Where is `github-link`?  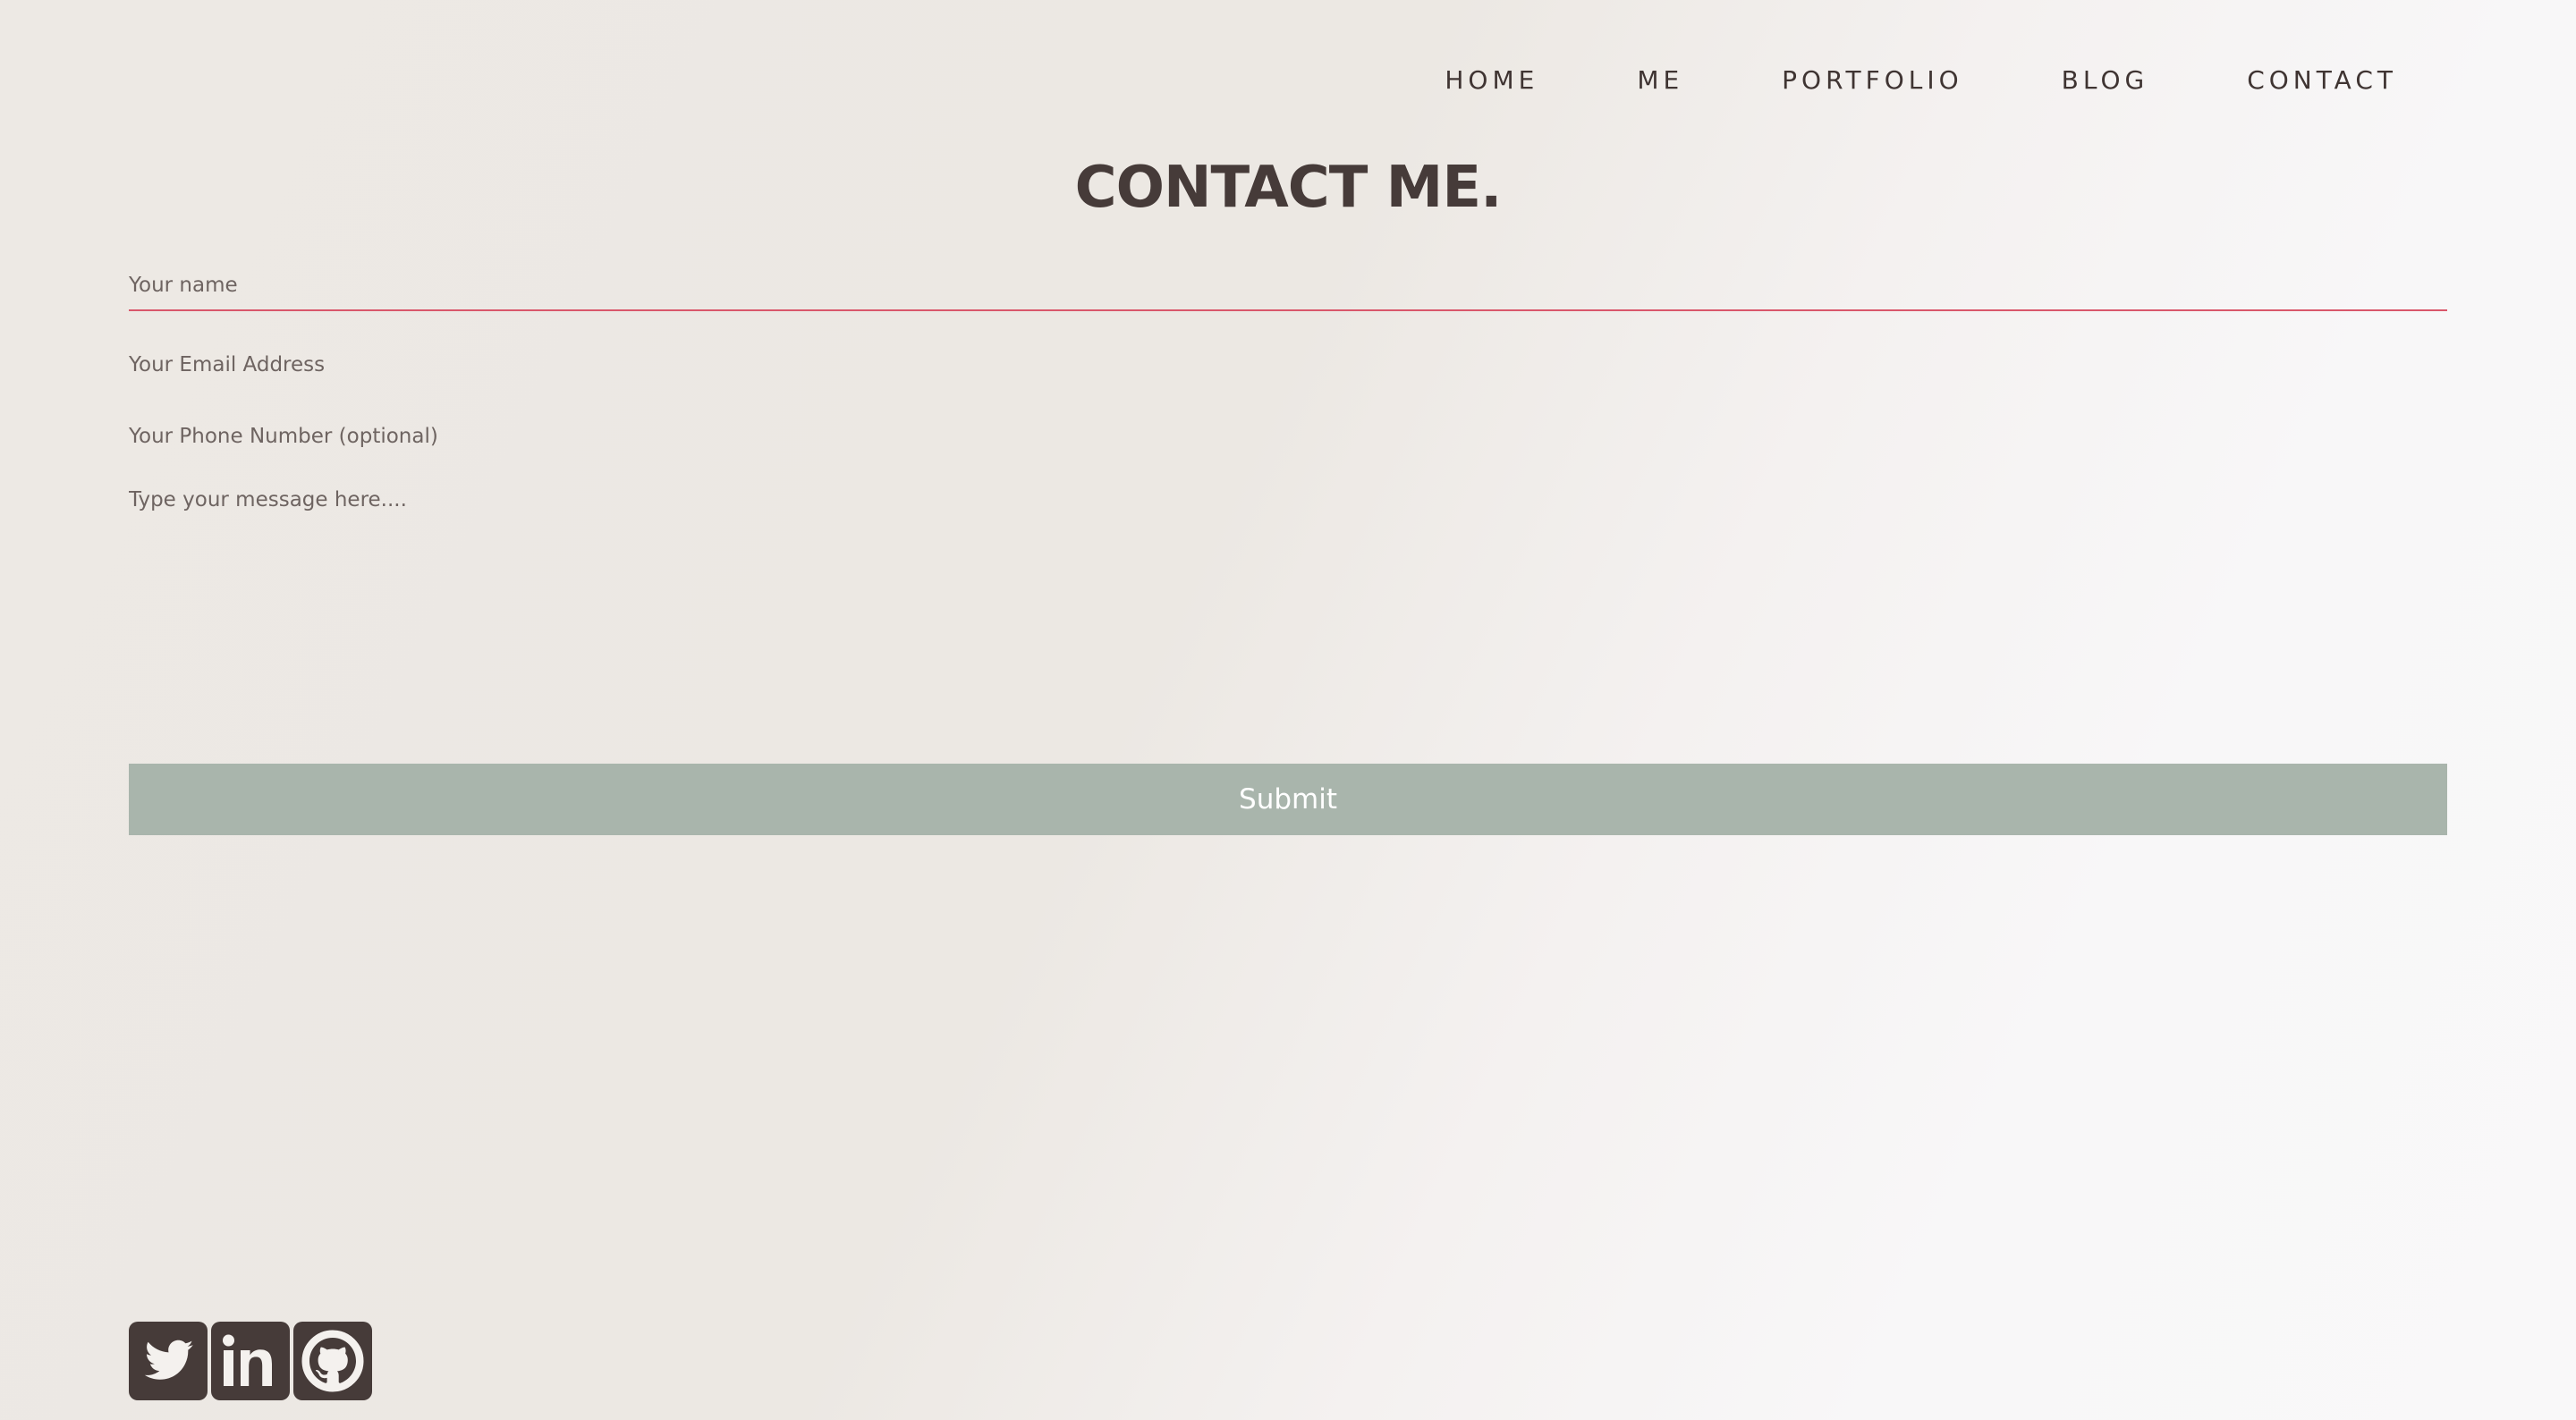
github-link is located at coordinates (332, 1361).